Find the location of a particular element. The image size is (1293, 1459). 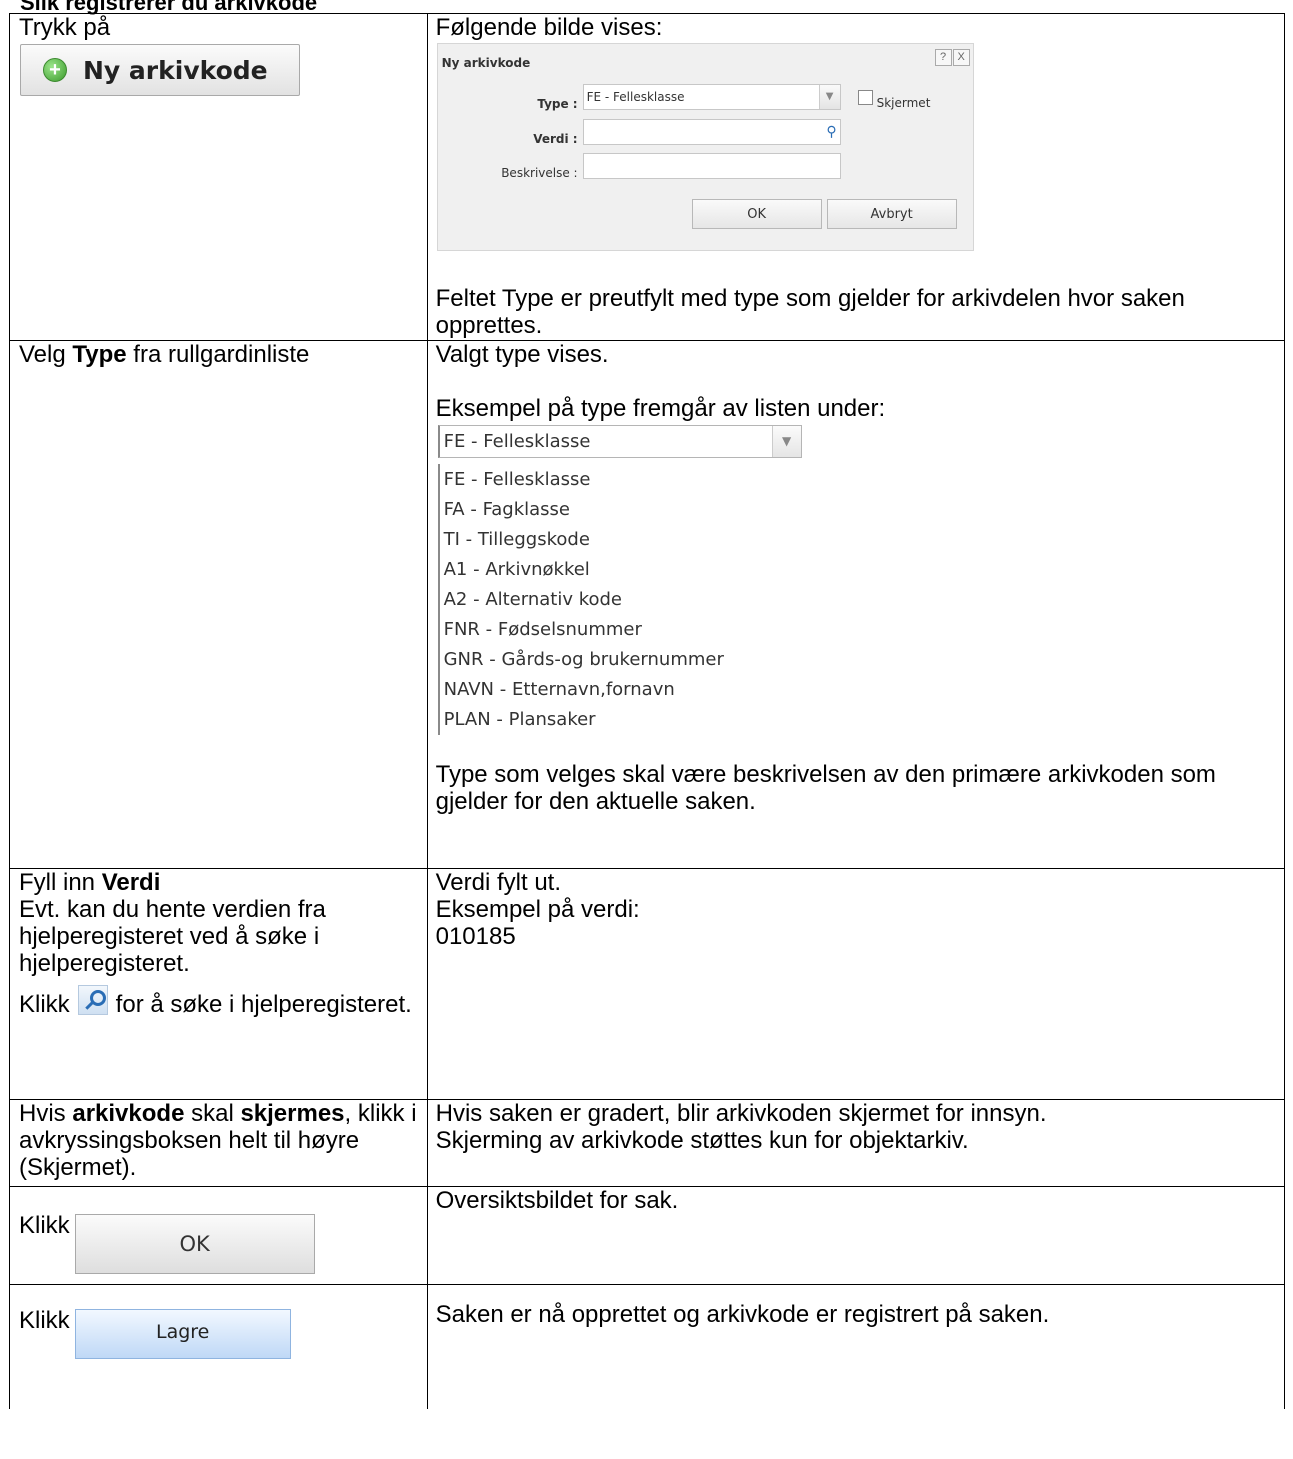

section-heading: Slik registrerer du arkivkode is located at coordinates (169, 7).